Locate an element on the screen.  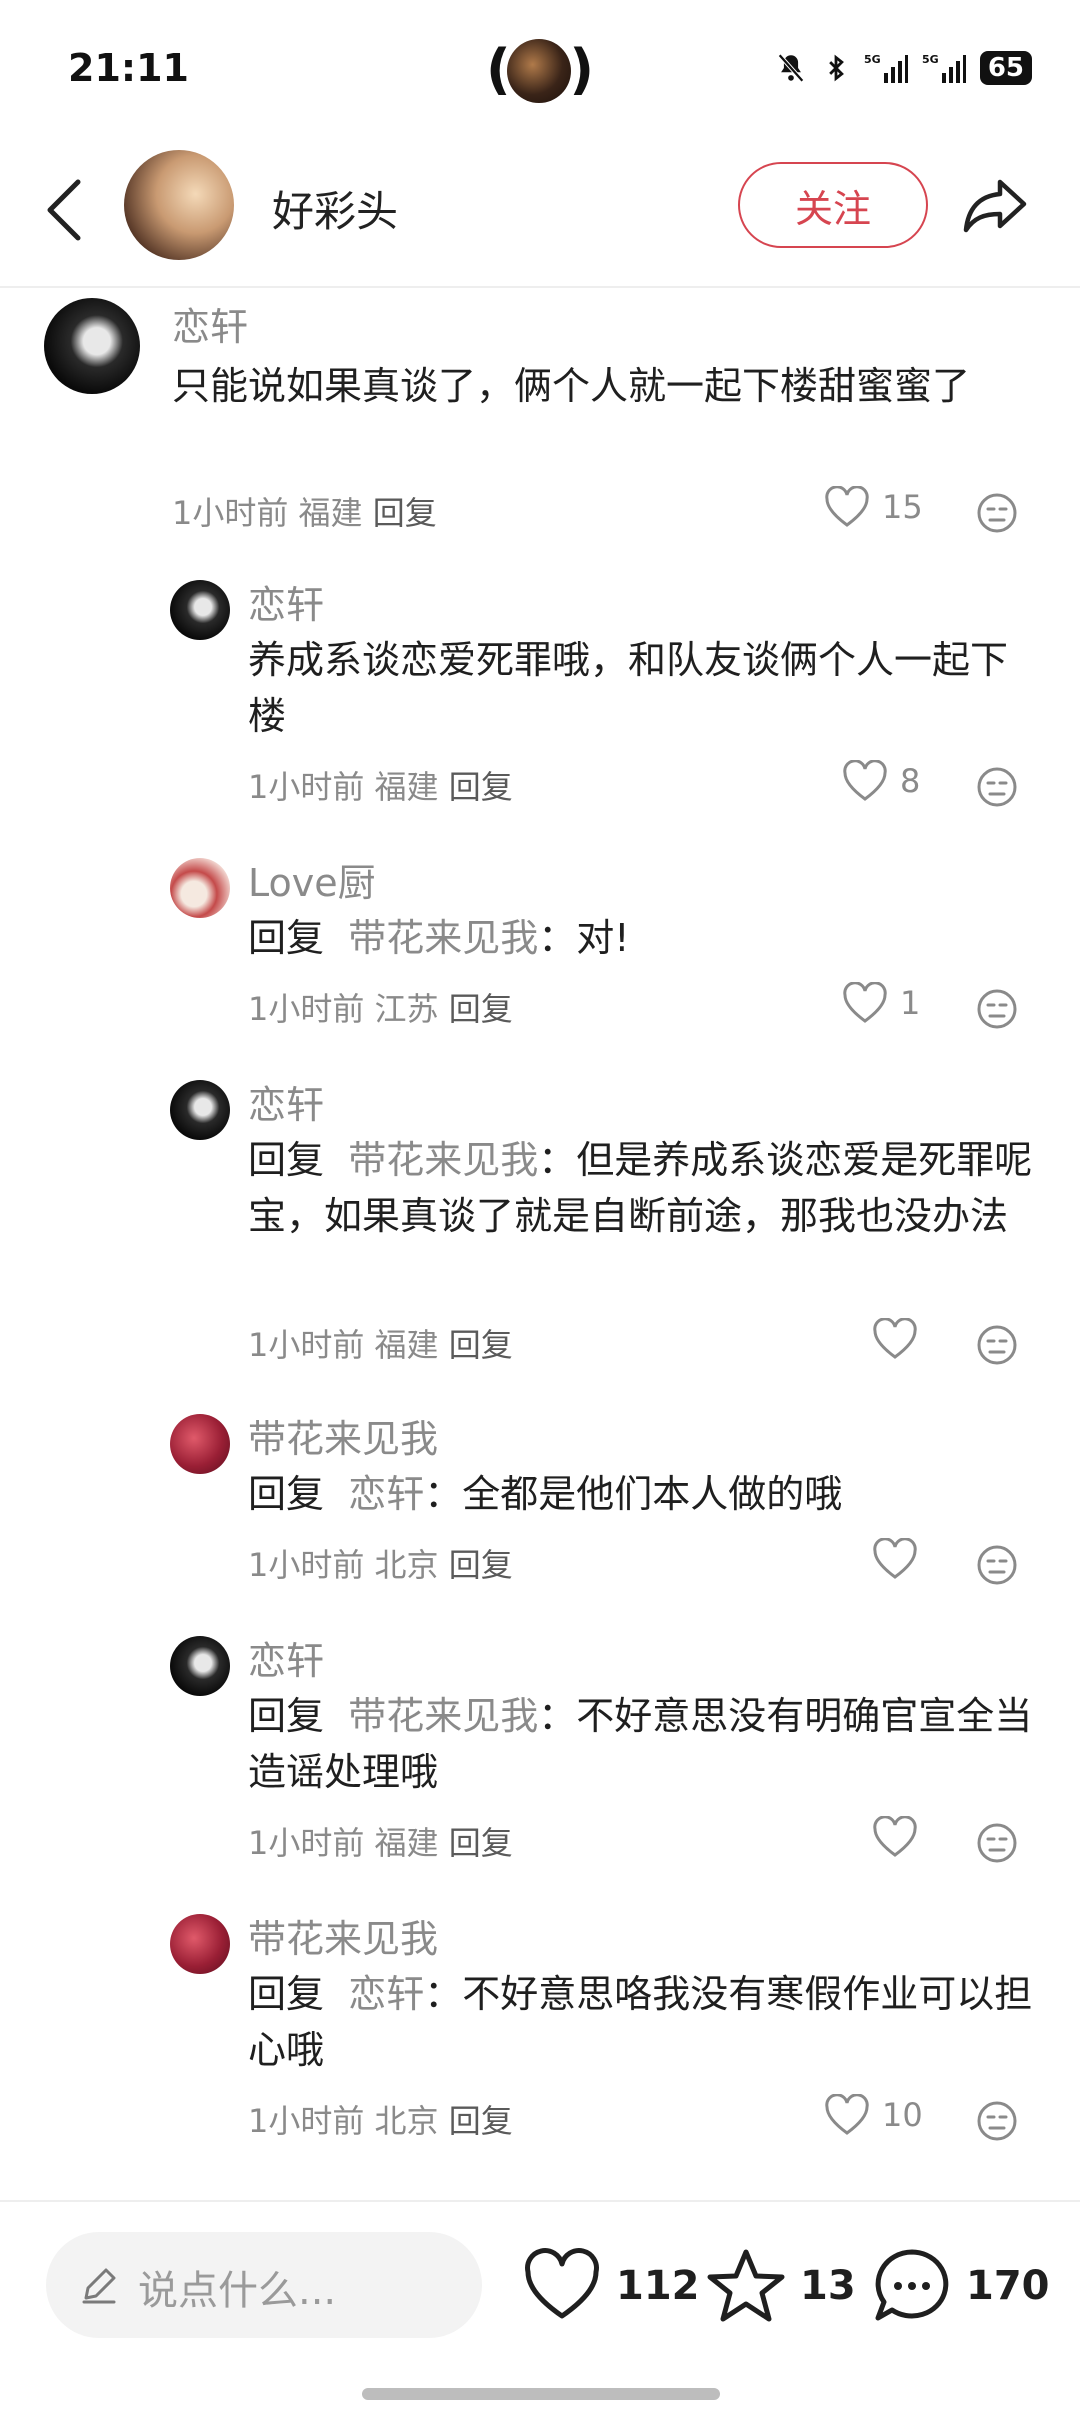
status-bar: 21:11 ( ) 5G 5G 65 is located at coordinates (540, 70).